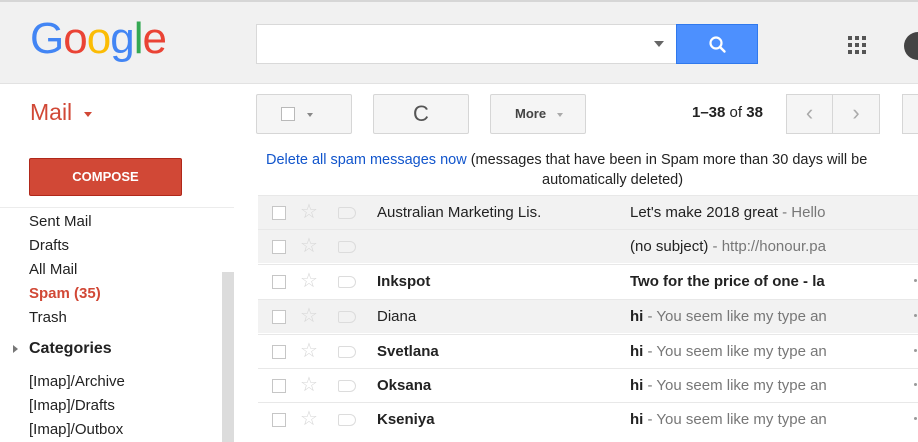 This screenshot has height=442, width=918. I want to click on subject-line: Two for the price of one - la, so click(743, 281).